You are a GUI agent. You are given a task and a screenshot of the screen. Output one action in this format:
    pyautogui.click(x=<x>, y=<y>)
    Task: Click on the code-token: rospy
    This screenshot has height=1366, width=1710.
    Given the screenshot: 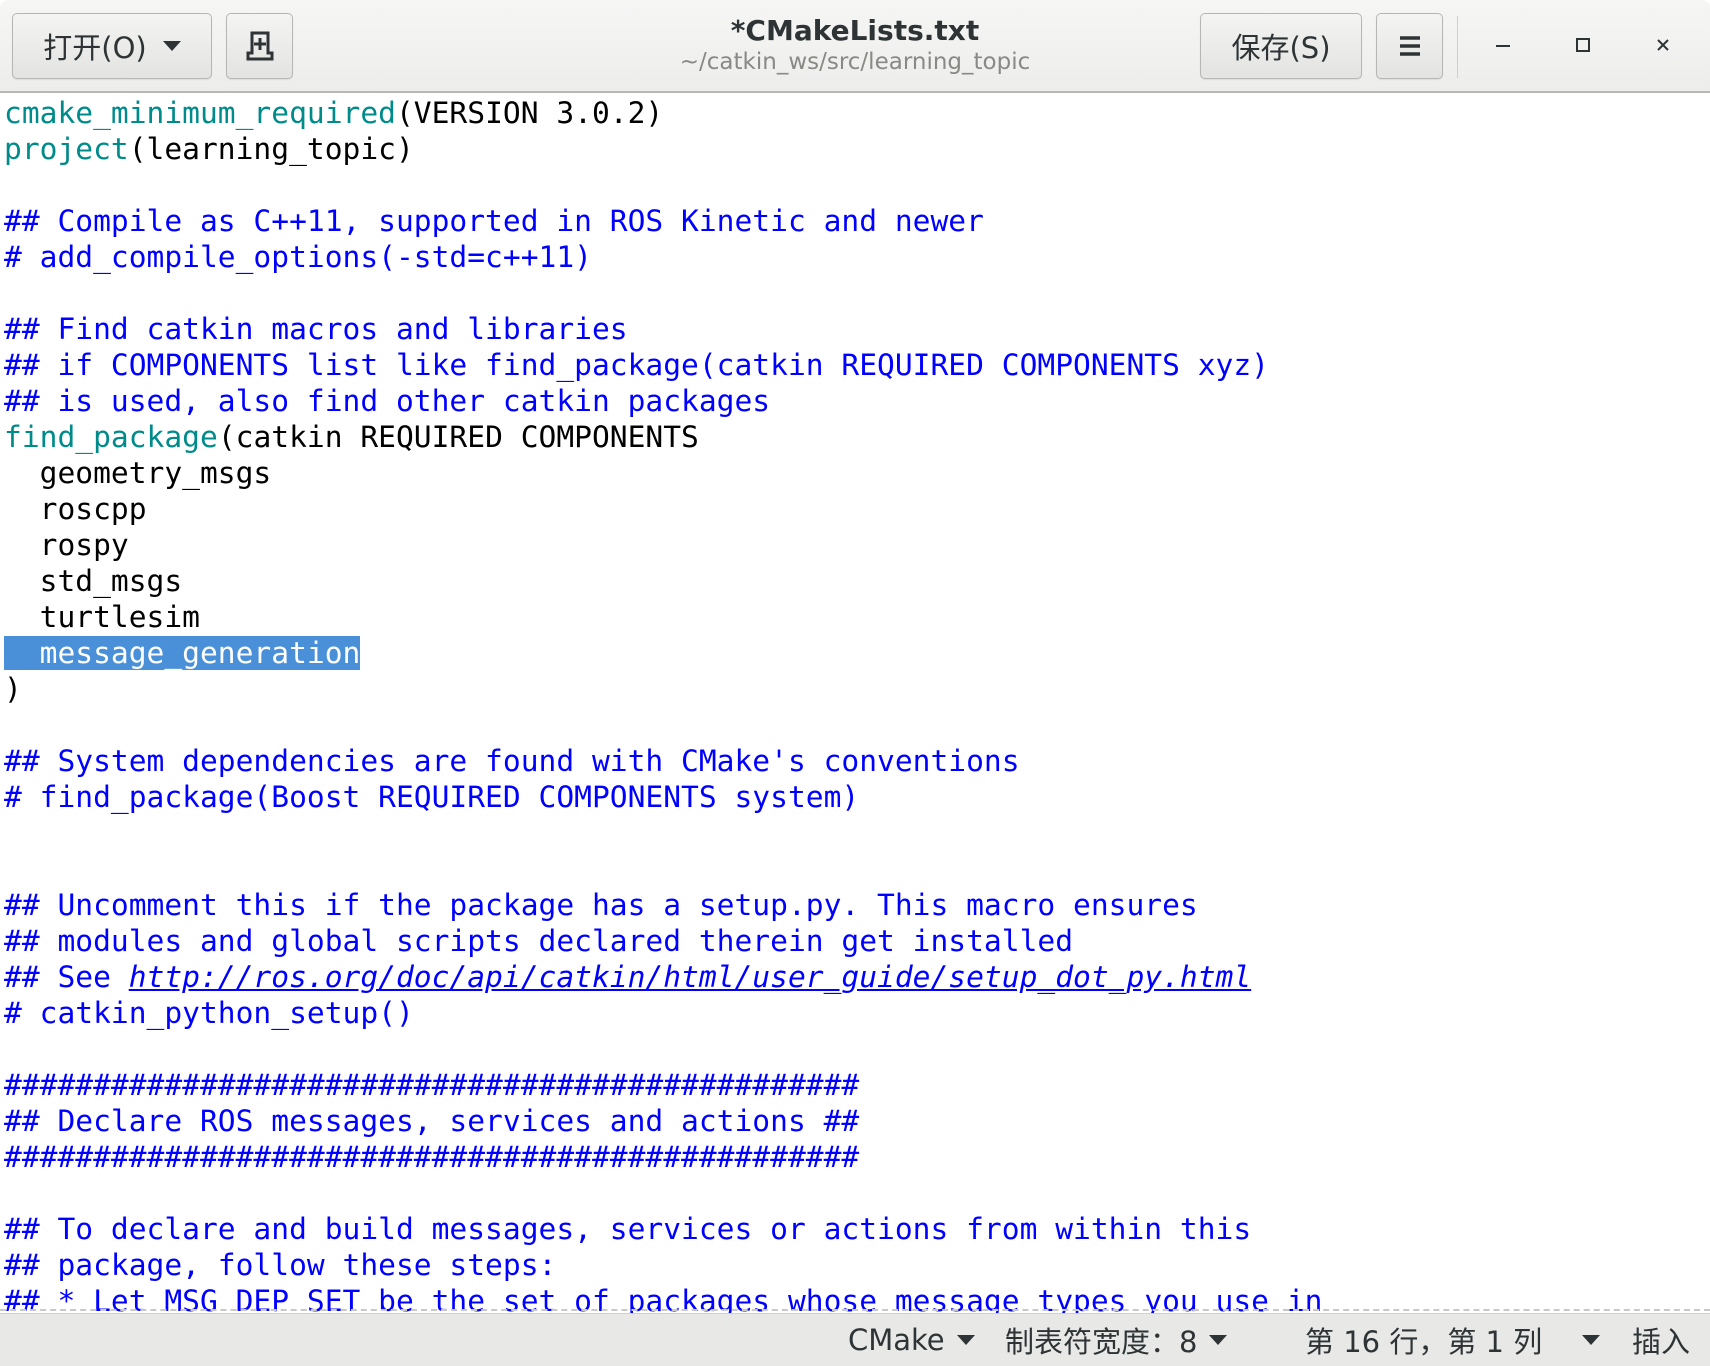 What is the action you would take?
    pyautogui.click(x=66, y=545)
    